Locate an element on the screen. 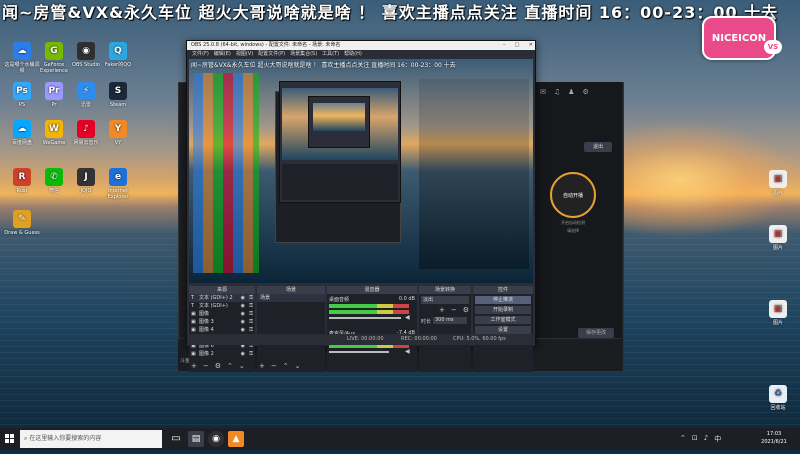 This screenshot has width=800, height=454. close-icon: ✕ is located at coordinates (531, 45).